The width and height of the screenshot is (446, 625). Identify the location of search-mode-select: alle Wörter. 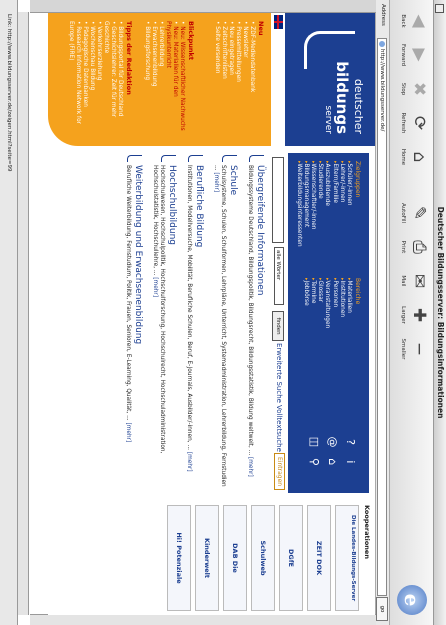
(279, 276).